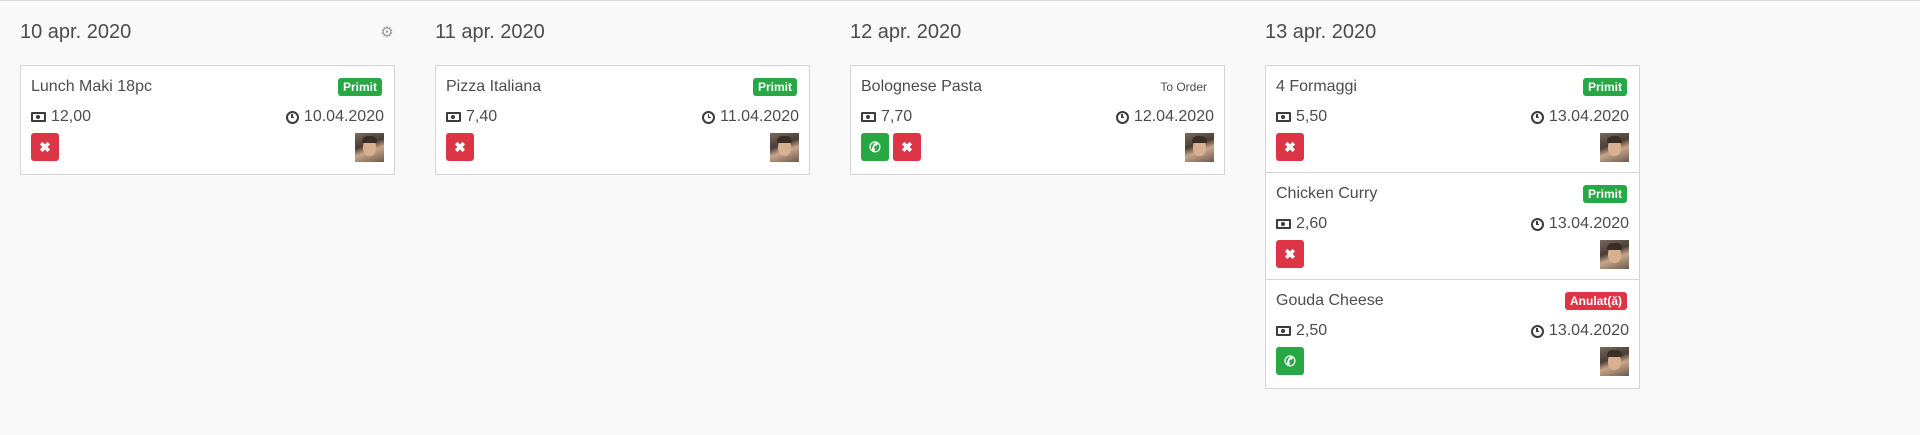 The height and width of the screenshot is (435, 1920). Describe the element at coordinates (91, 86) in the screenshot. I see `order-name: Lunch Maki 18pc` at that location.